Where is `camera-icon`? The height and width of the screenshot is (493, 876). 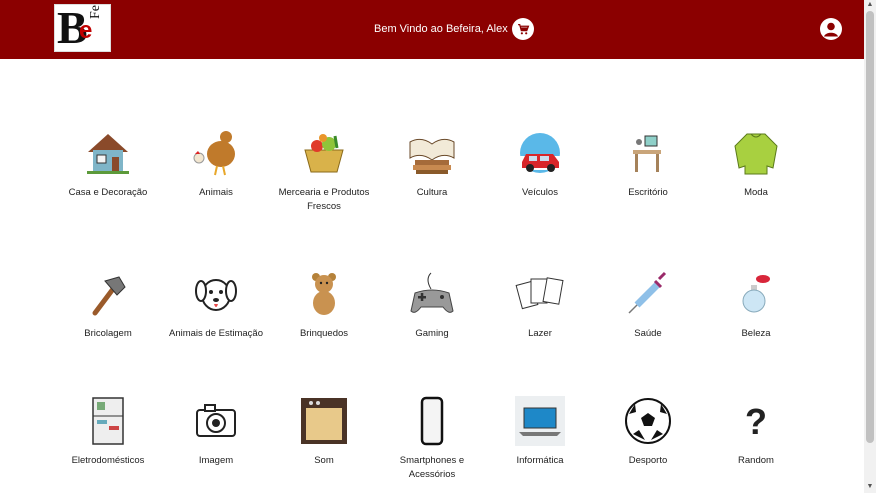 camera-icon is located at coordinates (216, 420).